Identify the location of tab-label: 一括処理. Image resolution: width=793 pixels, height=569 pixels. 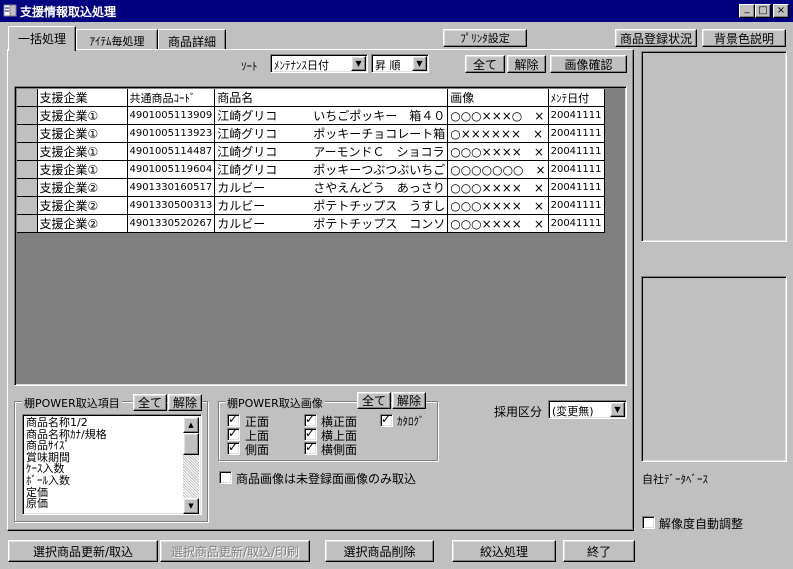
(41, 39).